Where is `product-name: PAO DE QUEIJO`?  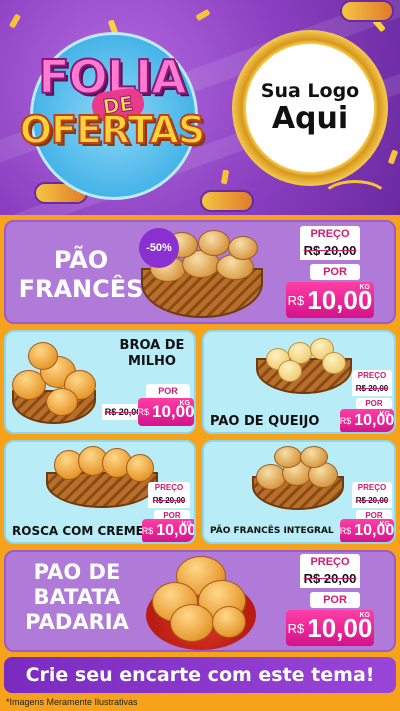
product-name: PAO DE QUEIJO is located at coordinates (265, 421).